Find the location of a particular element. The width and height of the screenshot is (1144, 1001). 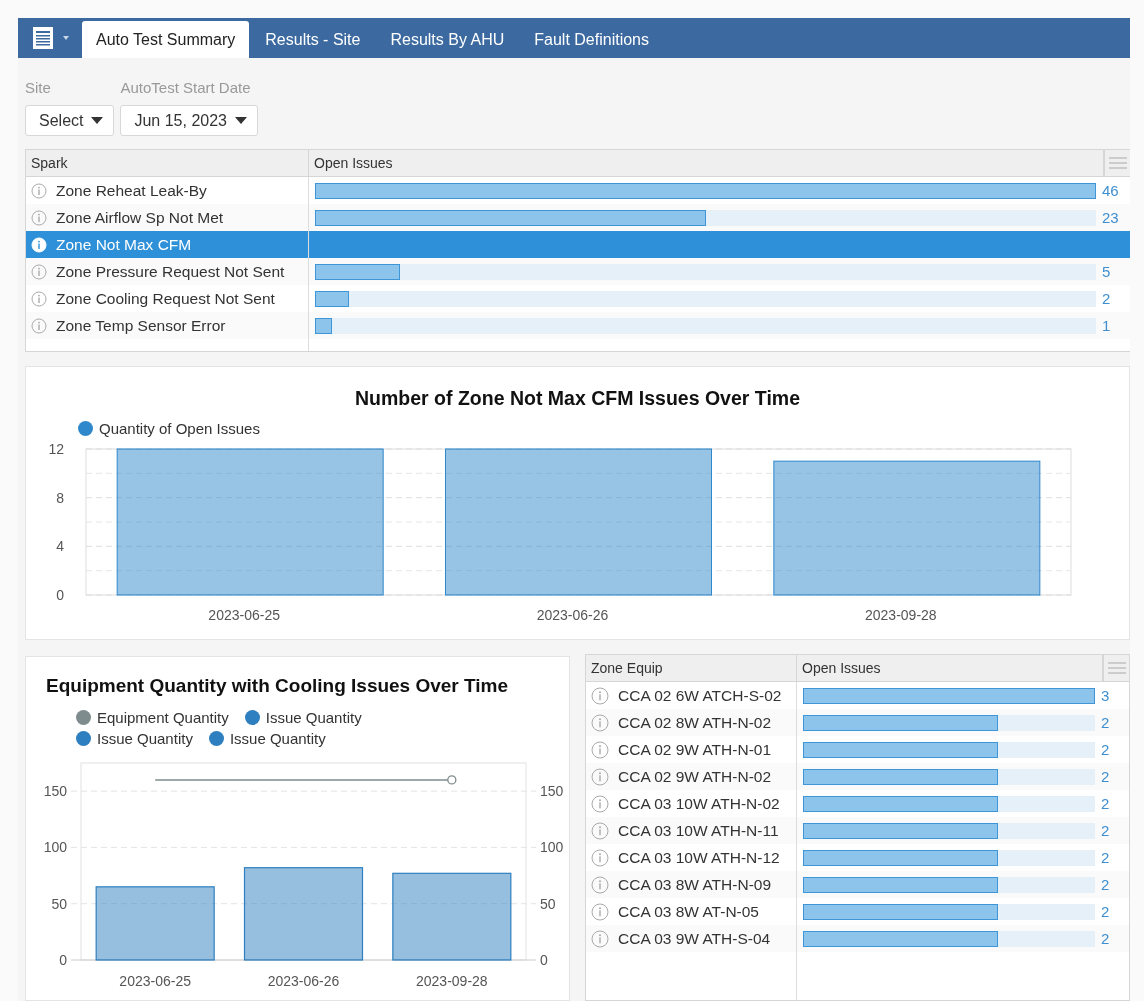

equipment-name: CCA 02 9W ATH-N-02 is located at coordinates (695, 776).